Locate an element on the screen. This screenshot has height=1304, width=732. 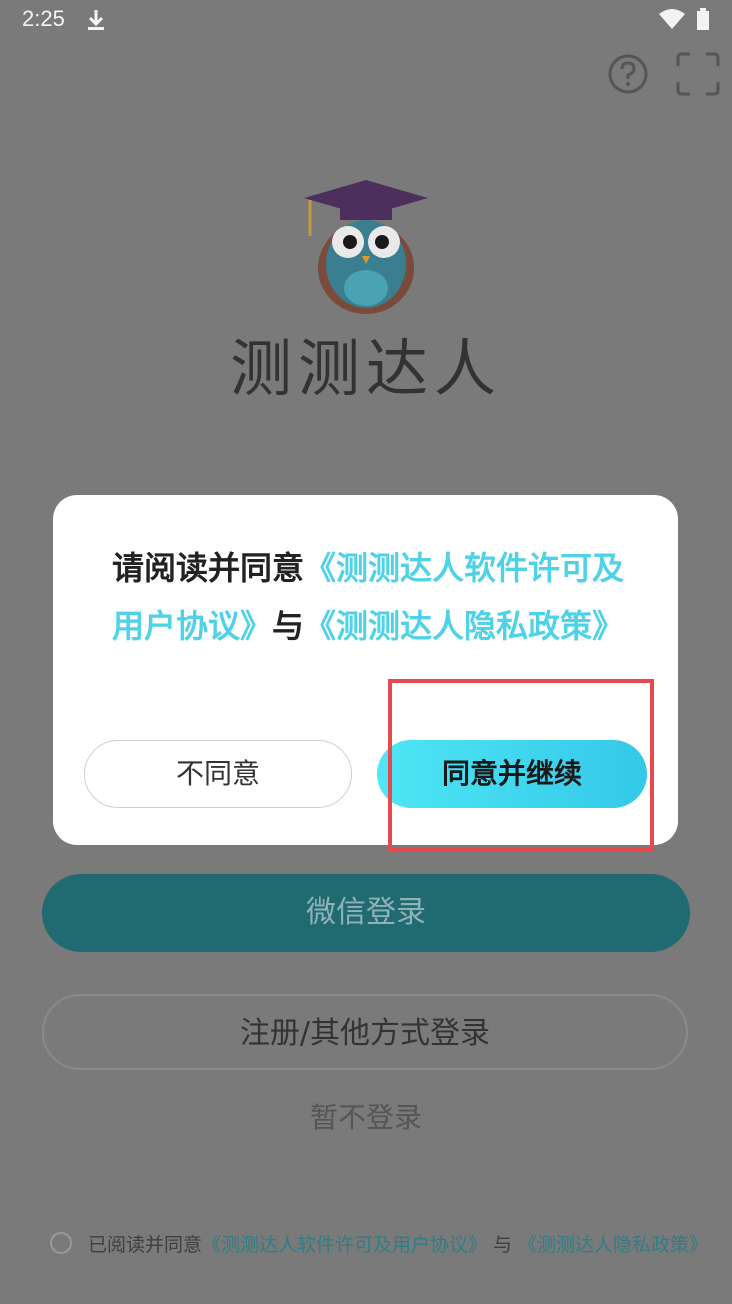
other-login-button: 注册/其他方式登录 is located at coordinates (365, 1032).